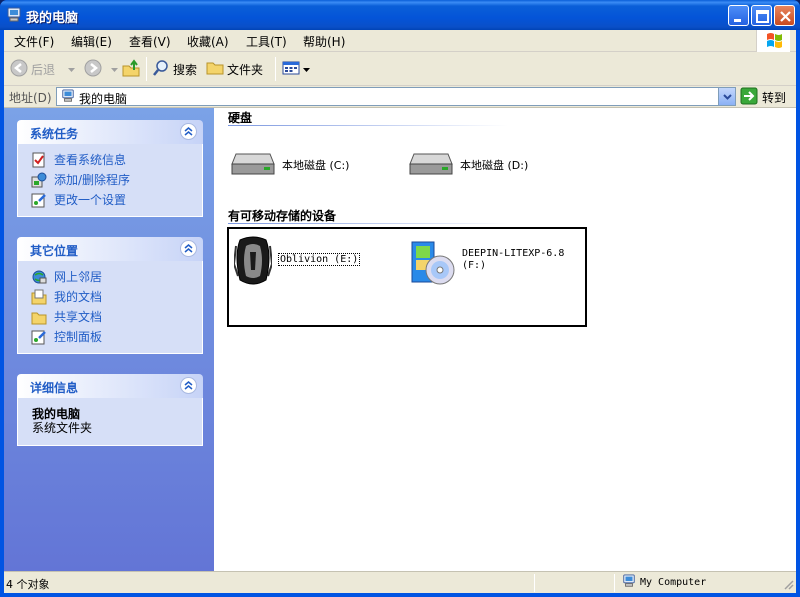 The height and width of the screenshot is (597, 800). What do you see at coordinates (90, 160) in the screenshot?
I see `view-system-info-label: 查看系统信息` at bounding box center [90, 160].